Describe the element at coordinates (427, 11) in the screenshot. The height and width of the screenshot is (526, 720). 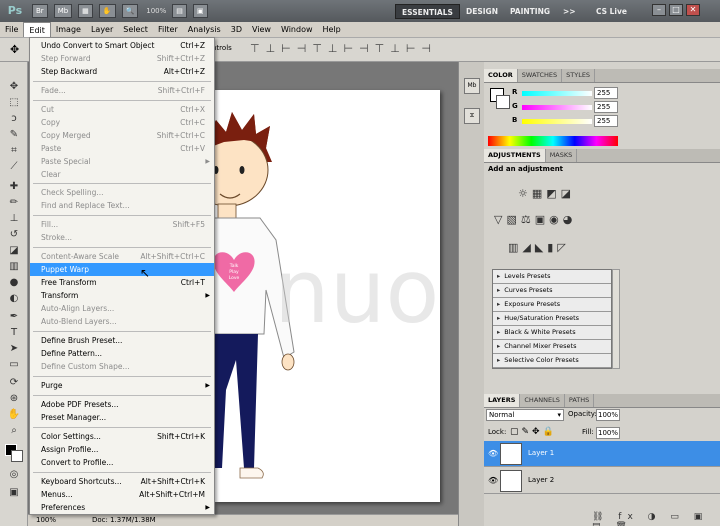
I see `workspace-essentials: ESSENTIALS` at that location.